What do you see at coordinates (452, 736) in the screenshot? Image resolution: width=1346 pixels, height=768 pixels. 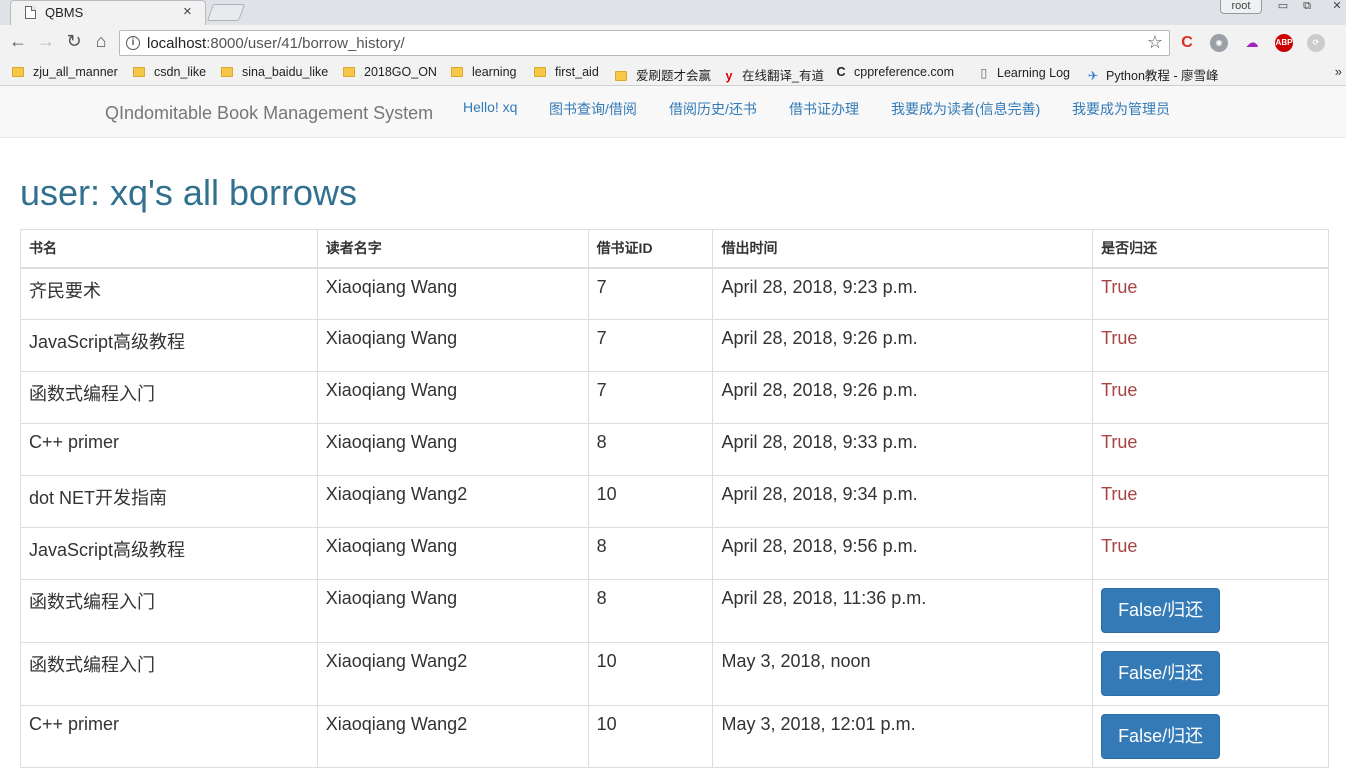 I see `cell-reader: Xiaoqiang Wang2` at bounding box center [452, 736].